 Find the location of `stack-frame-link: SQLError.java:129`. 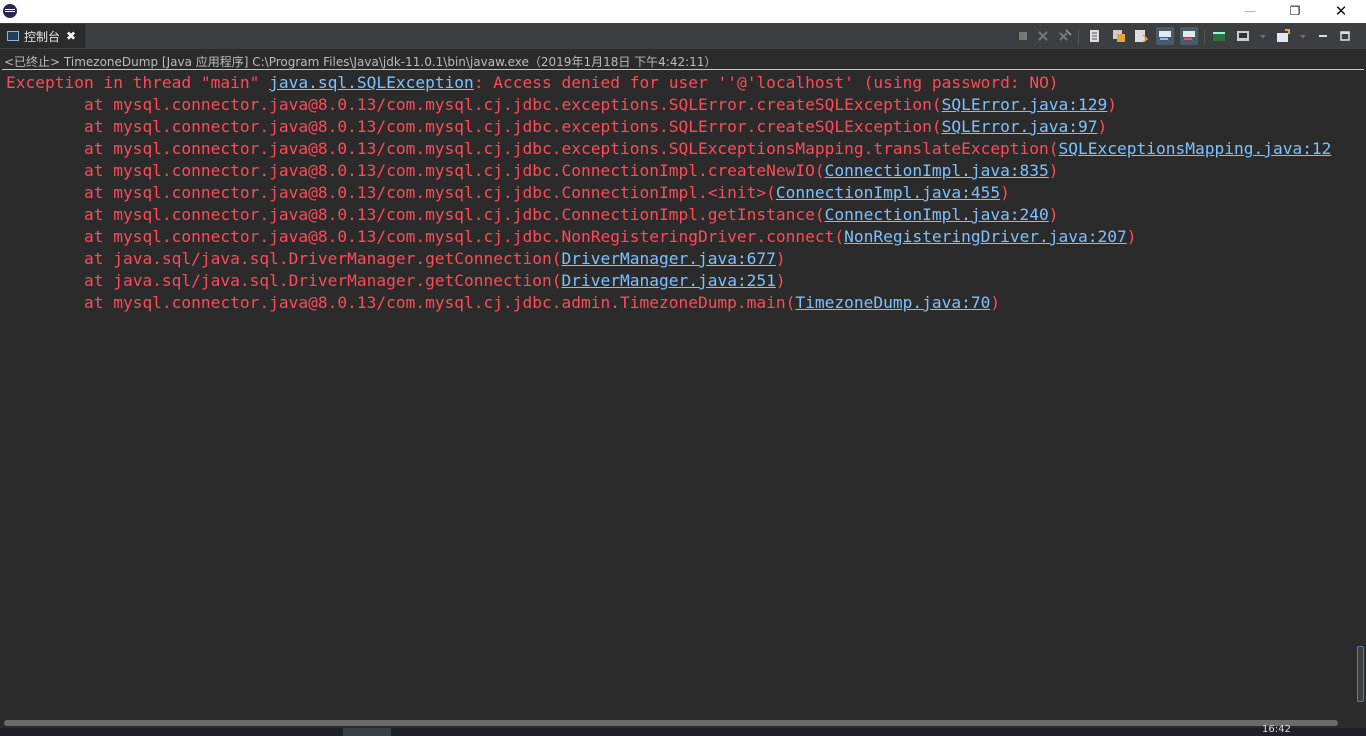

stack-frame-link: SQLError.java:129 is located at coordinates (1025, 104).